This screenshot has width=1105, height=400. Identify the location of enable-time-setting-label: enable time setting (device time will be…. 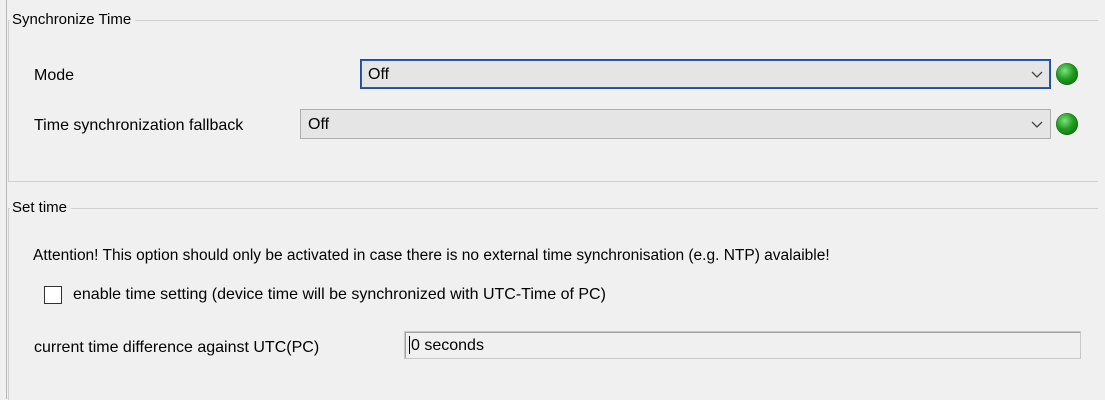
(339, 295).